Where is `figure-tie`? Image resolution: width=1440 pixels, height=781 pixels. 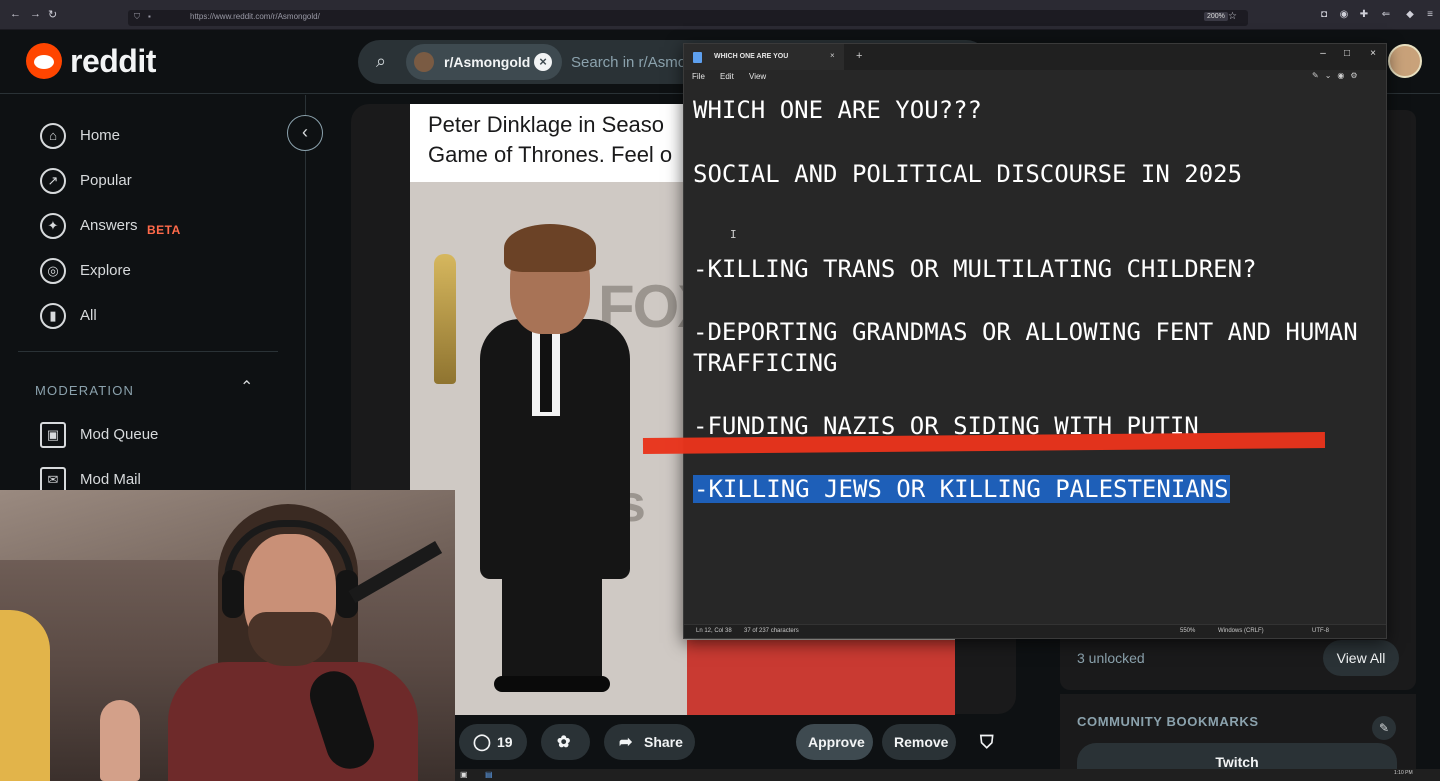 figure-tie is located at coordinates (546, 372).